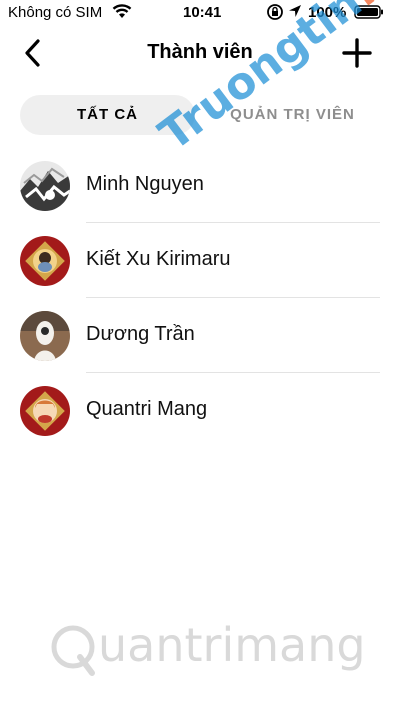 The width and height of the screenshot is (400, 710). What do you see at coordinates (55, 12) in the screenshot?
I see `carrier-label: Không có SIM` at bounding box center [55, 12].